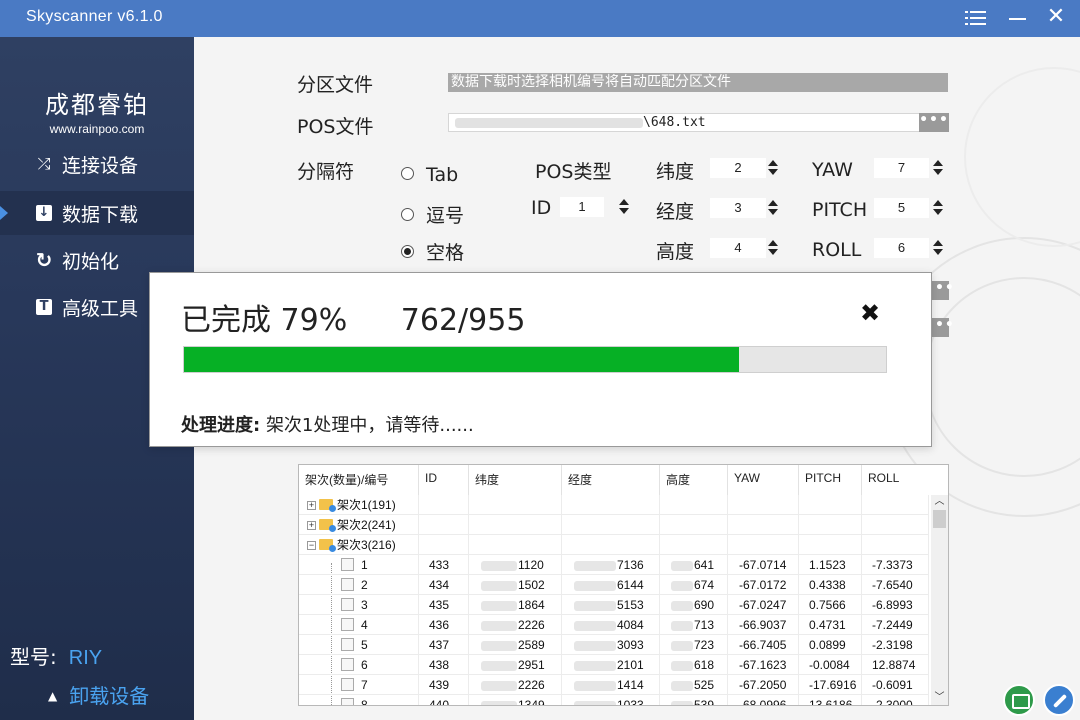  I want to click on column-header: YAW, so click(763, 480).